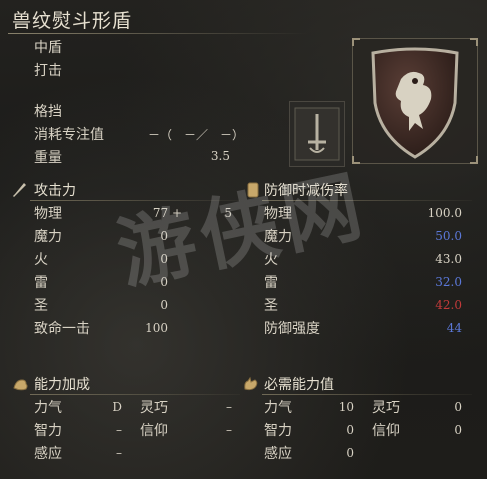 This screenshot has height=479, width=487. I want to click on attack-critical-value: 100, so click(156, 328).